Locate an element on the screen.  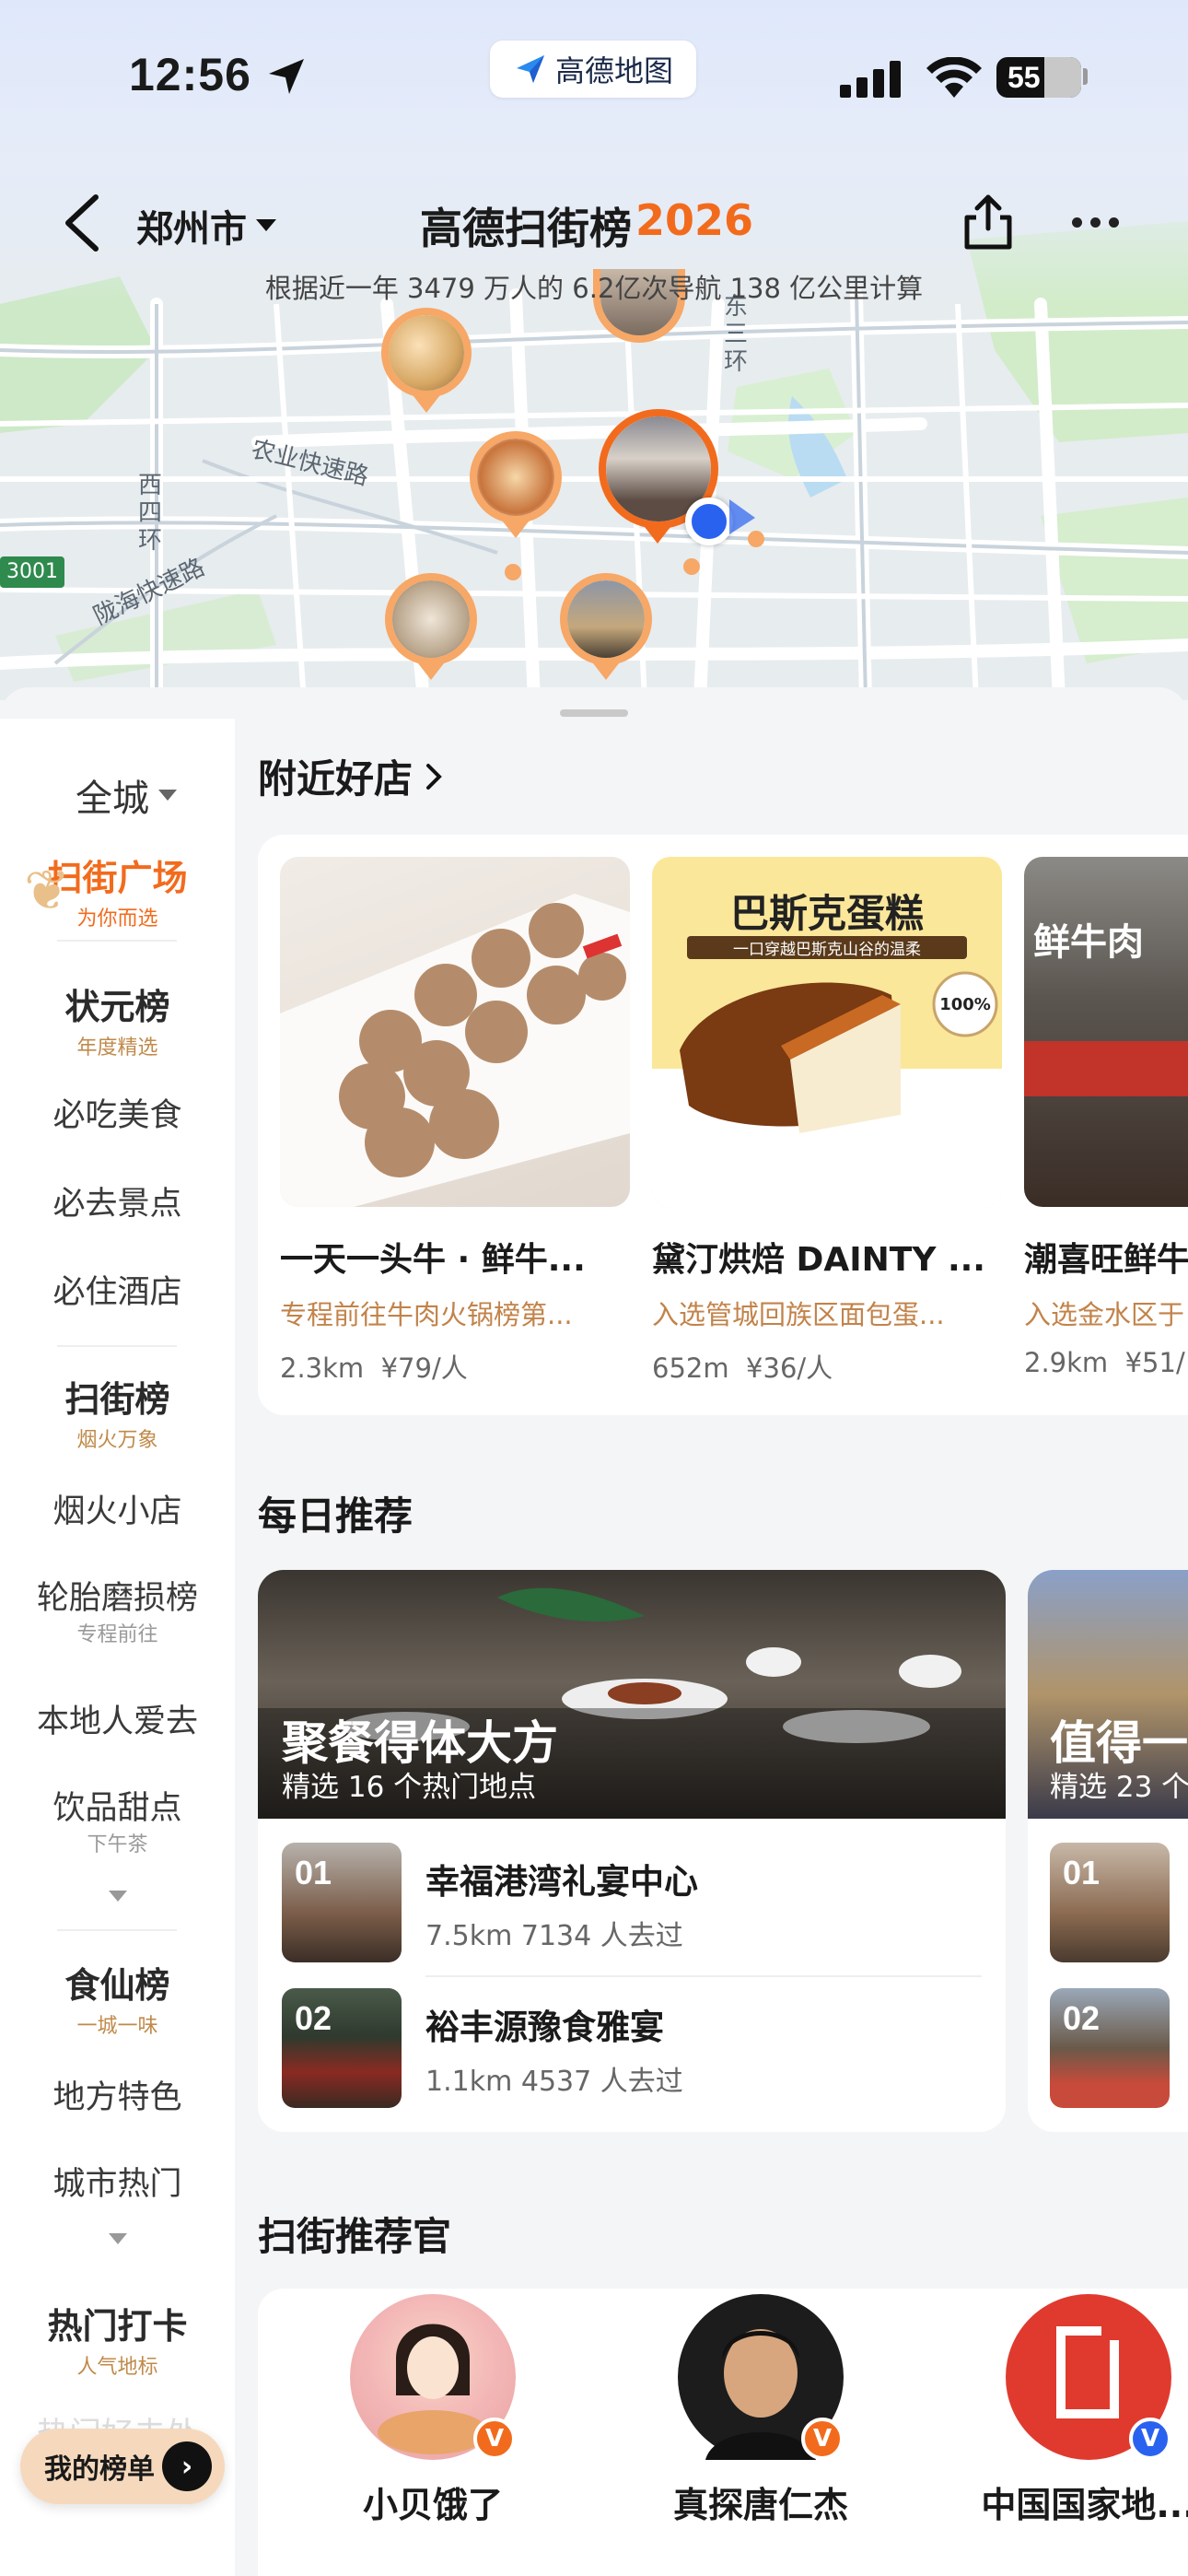
shop-meta: 652m ¥36/人 is located at coordinates (742, 1368).